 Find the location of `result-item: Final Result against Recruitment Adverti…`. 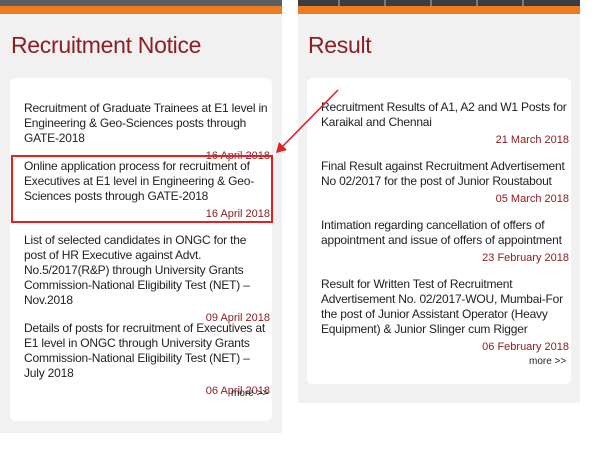

result-item: Final Result against Recruitment Adverti… is located at coordinates (445, 182).